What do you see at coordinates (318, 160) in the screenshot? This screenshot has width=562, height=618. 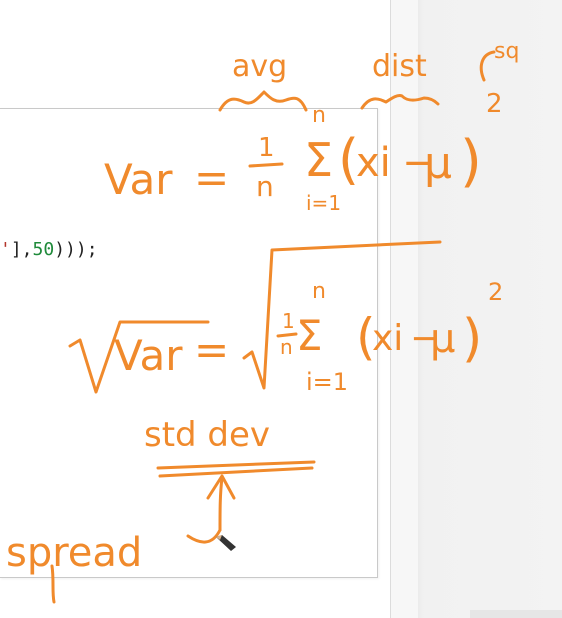 I see `sum-sign: Σ` at bounding box center [318, 160].